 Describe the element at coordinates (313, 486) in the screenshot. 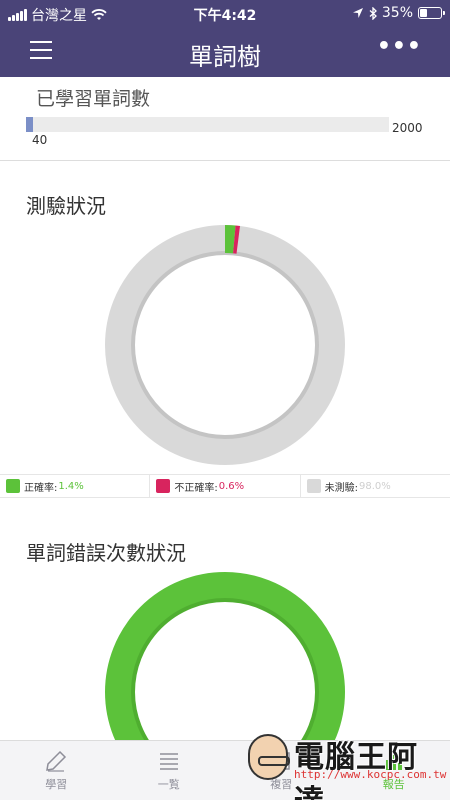

I see `legend-swatch-untested` at that location.